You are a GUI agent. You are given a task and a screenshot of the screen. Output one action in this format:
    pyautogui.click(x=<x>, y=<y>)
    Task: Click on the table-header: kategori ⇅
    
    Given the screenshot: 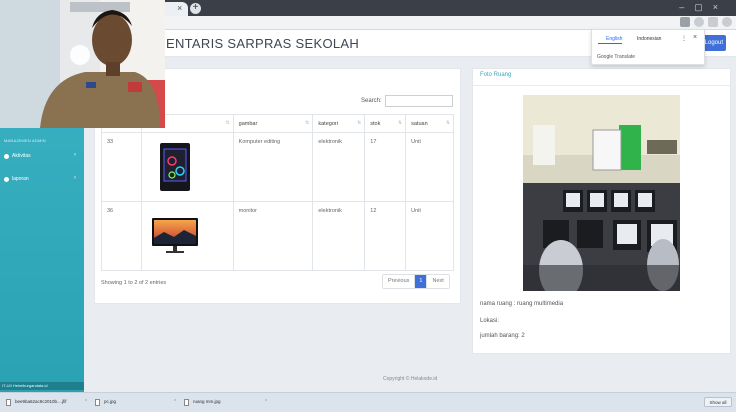 What is the action you would take?
    pyautogui.click(x=339, y=123)
    